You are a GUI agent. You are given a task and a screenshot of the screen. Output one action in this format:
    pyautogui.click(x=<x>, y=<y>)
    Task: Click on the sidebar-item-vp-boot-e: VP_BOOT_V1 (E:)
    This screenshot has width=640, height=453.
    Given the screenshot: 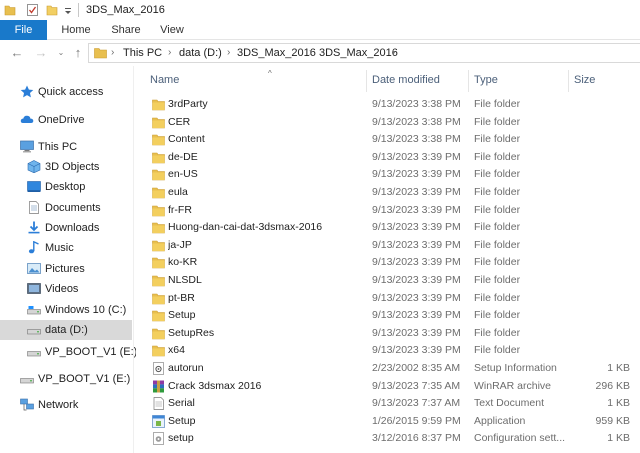 What is the action you would take?
    pyautogui.click(x=68, y=352)
    